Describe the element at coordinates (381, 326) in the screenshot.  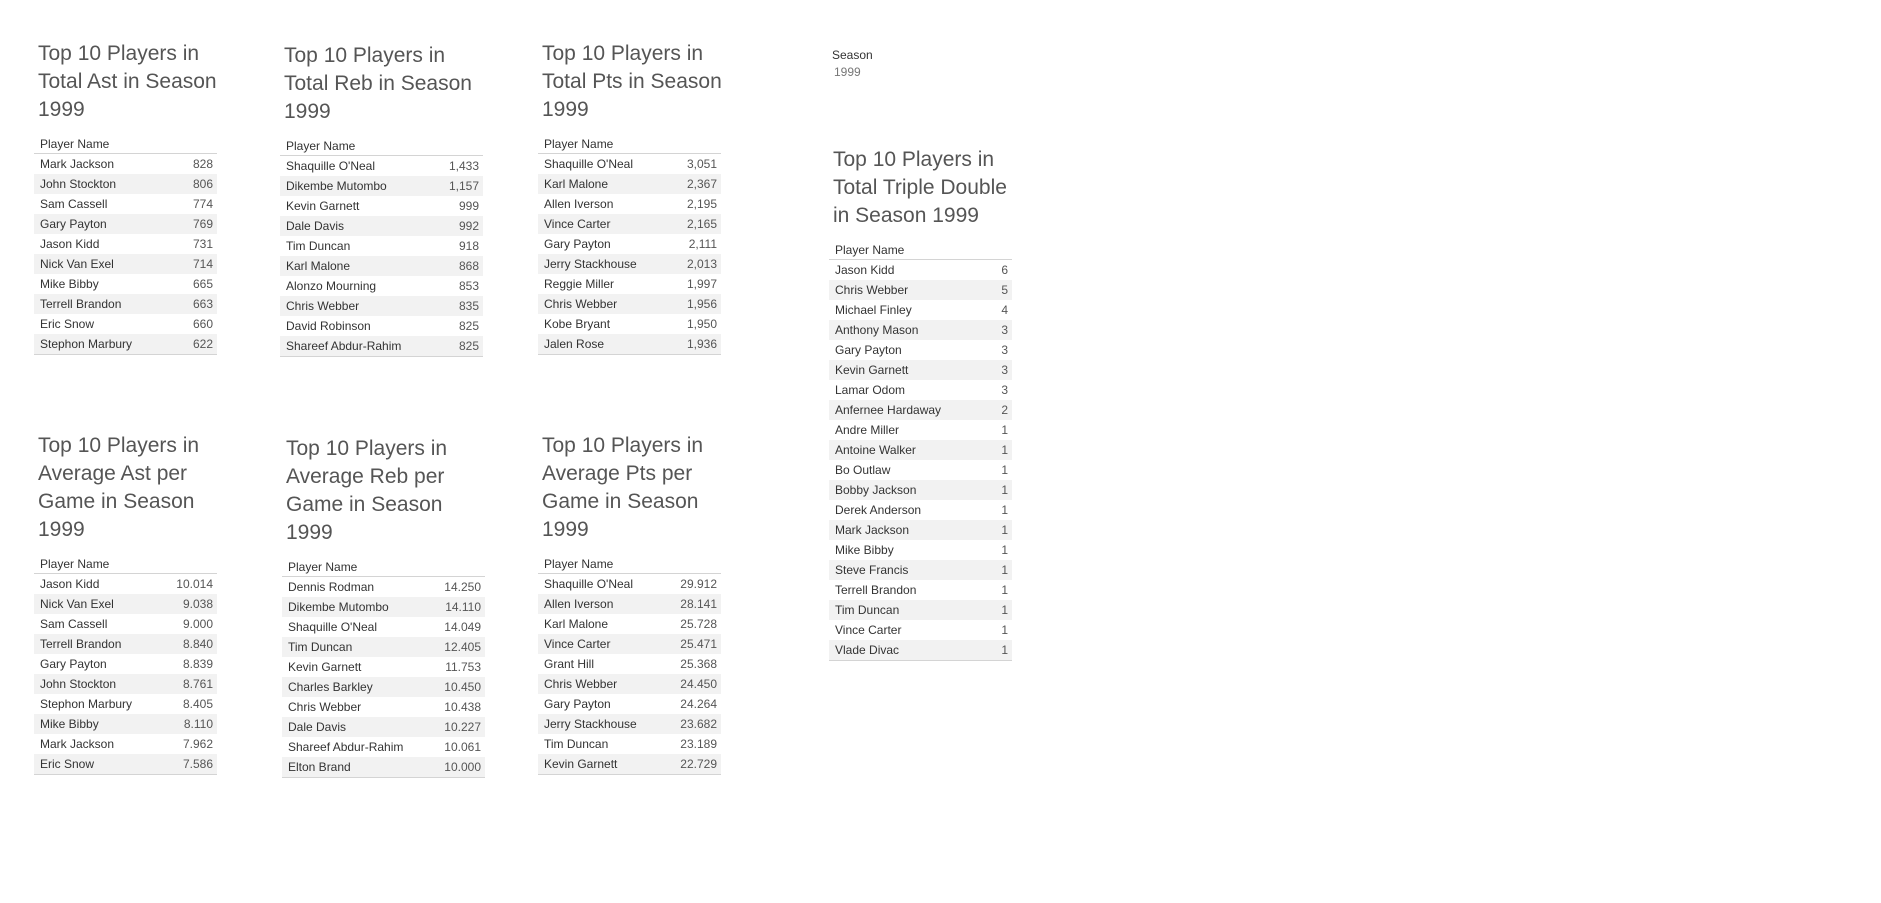
I see `table-row: David Robinson 825` at that location.